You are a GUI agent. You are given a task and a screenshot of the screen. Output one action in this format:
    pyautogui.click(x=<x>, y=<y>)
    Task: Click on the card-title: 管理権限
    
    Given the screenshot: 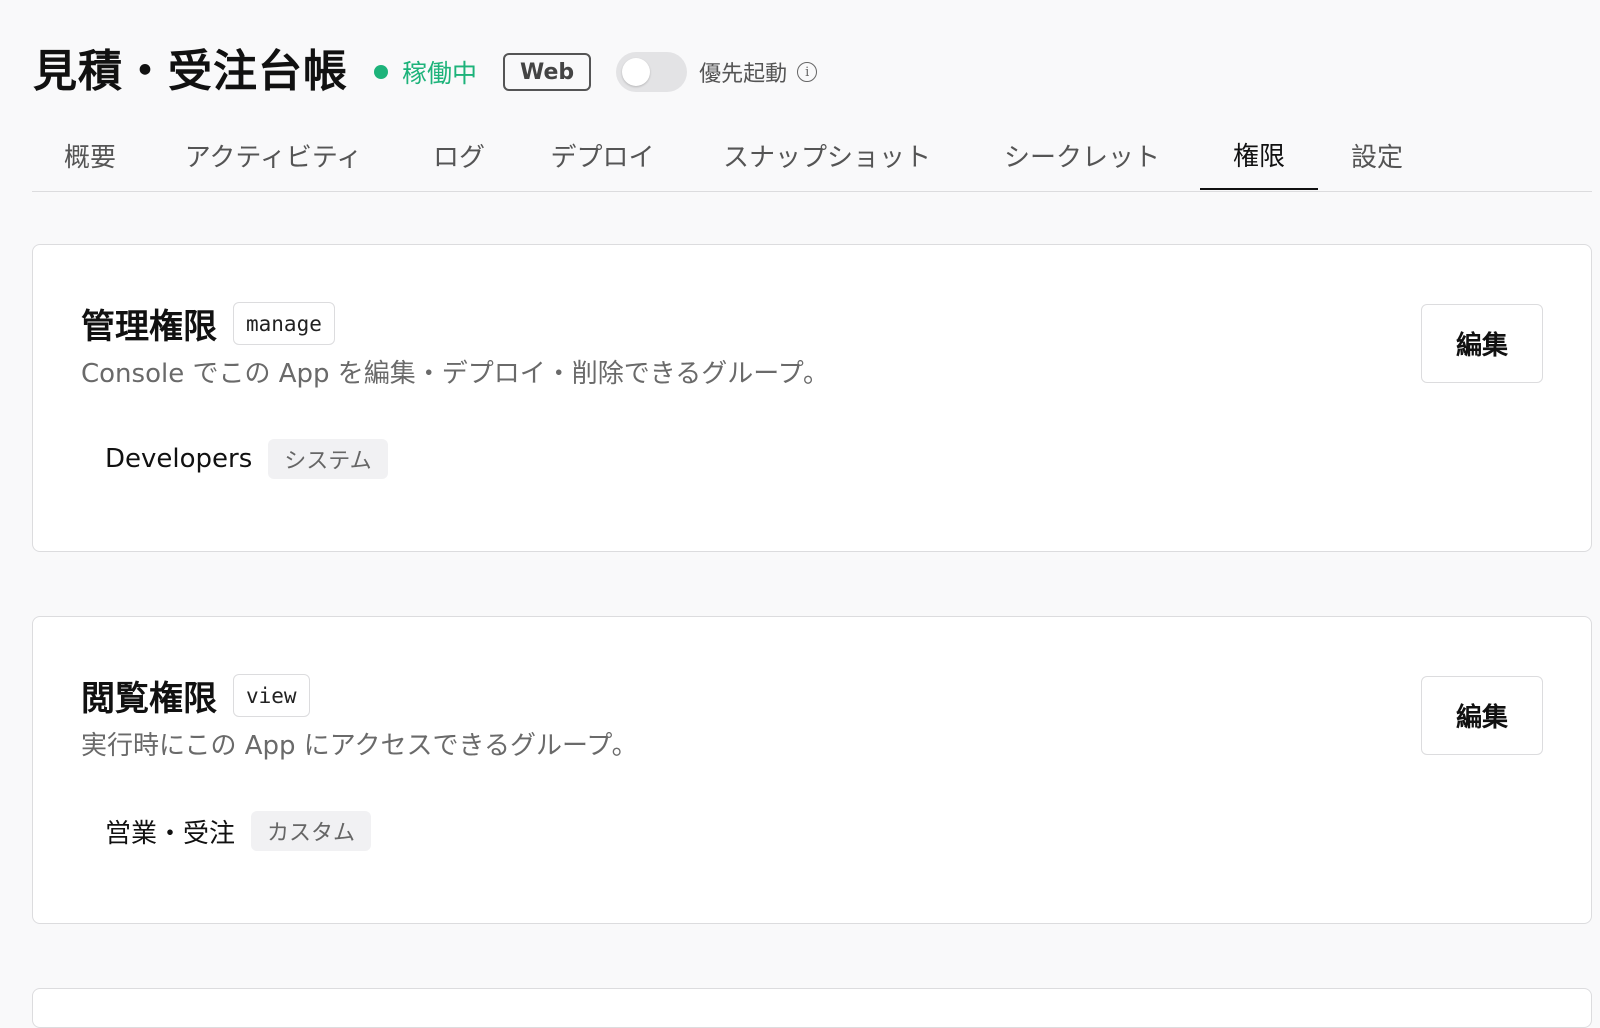 What is the action you would take?
    pyautogui.click(x=149, y=327)
    